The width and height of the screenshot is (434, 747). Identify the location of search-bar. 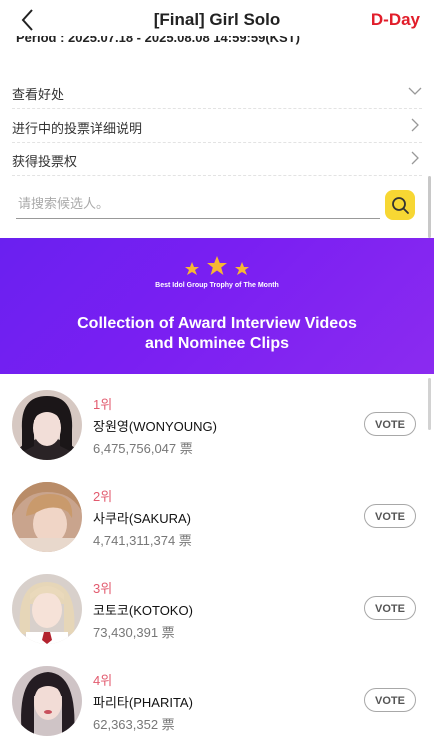
(198, 202).